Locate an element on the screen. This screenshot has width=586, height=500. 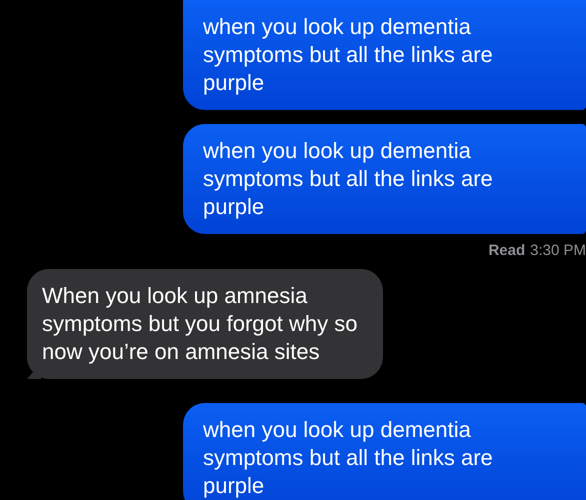
received-message-bubble: When you look up amnesia symptoms but you forgot why so now you’re on amnesia sites is located at coordinates (205, 324).